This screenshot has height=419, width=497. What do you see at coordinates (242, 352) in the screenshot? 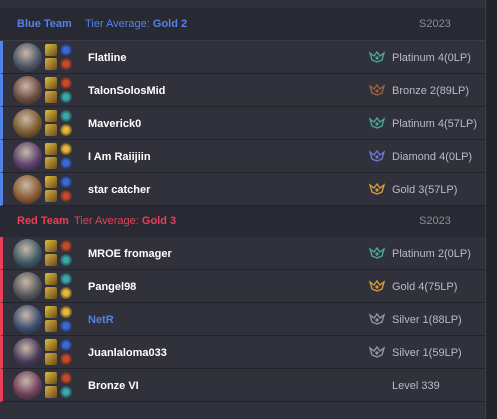
I see `player-row: Juanlaloma033 Silver 1(59LP)` at bounding box center [242, 352].